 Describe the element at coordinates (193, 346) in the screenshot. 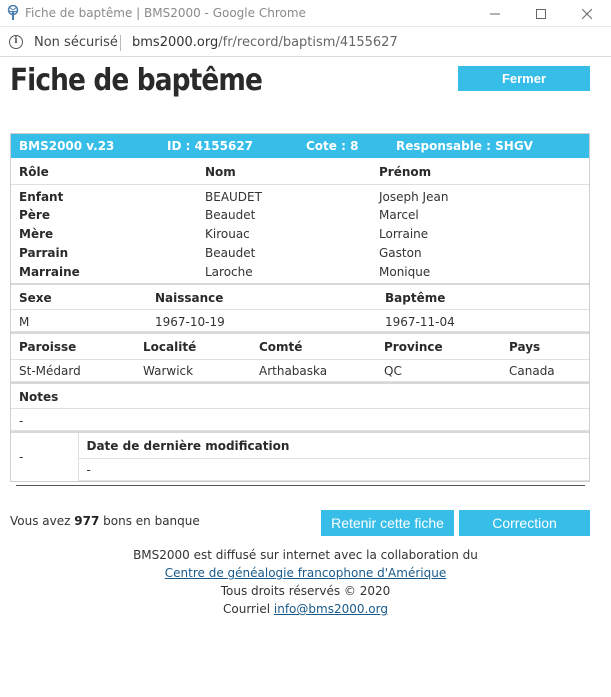

I see `col-localite-header: Localité` at that location.